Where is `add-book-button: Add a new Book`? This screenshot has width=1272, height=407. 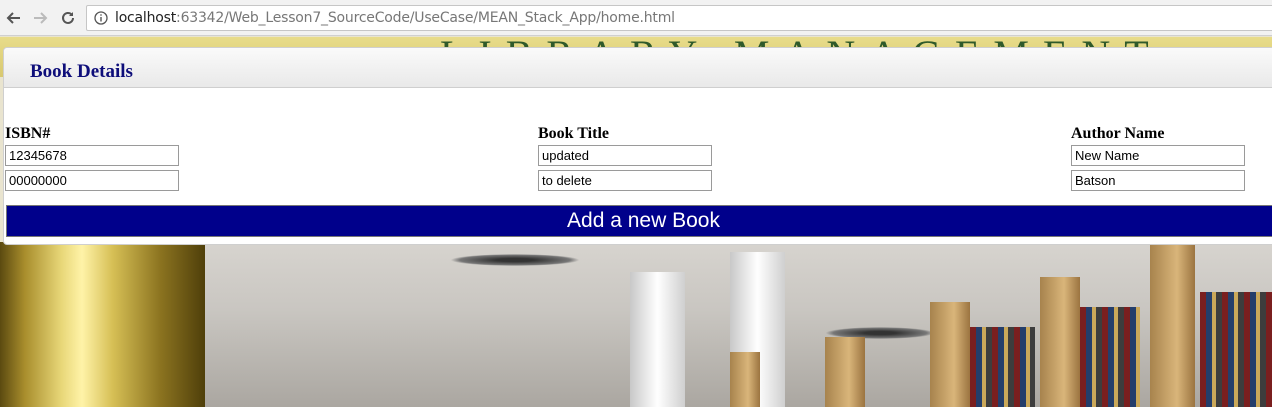 add-book-button: Add a new Book is located at coordinates (639, 221).